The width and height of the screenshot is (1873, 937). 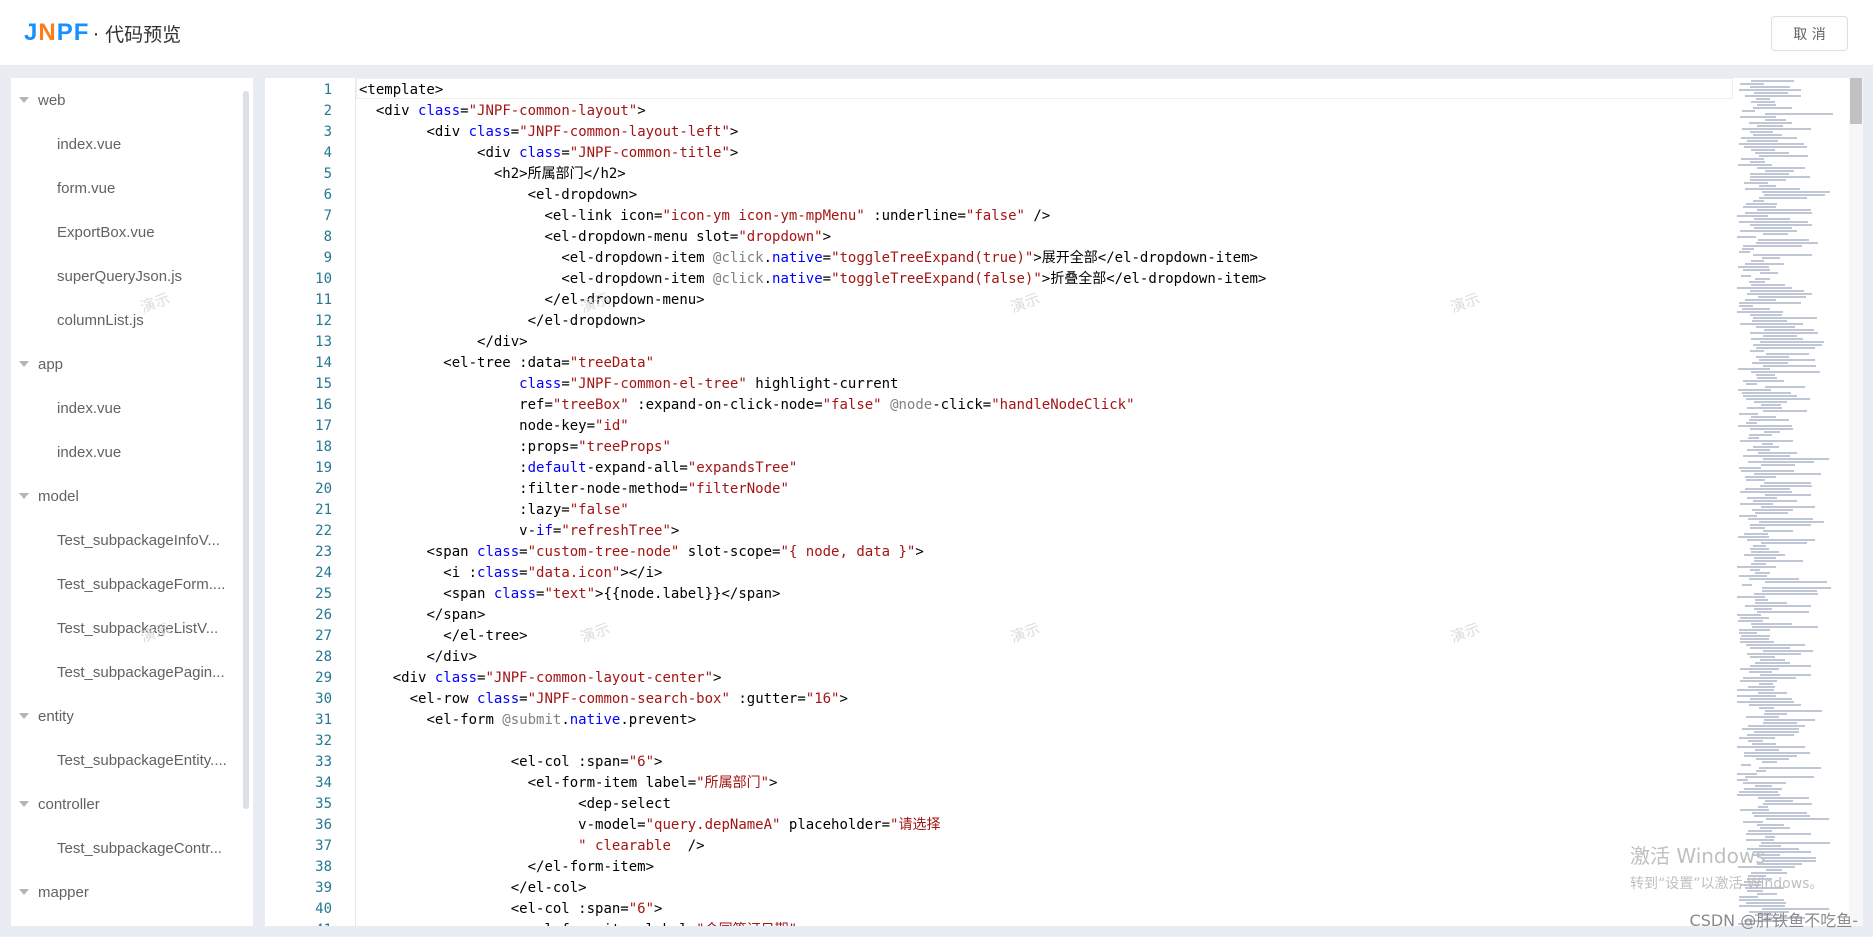 What do you see at coordinates (327, 132) in the screenshot?
I see `line-number: 3` at bounding box center [327, 132].